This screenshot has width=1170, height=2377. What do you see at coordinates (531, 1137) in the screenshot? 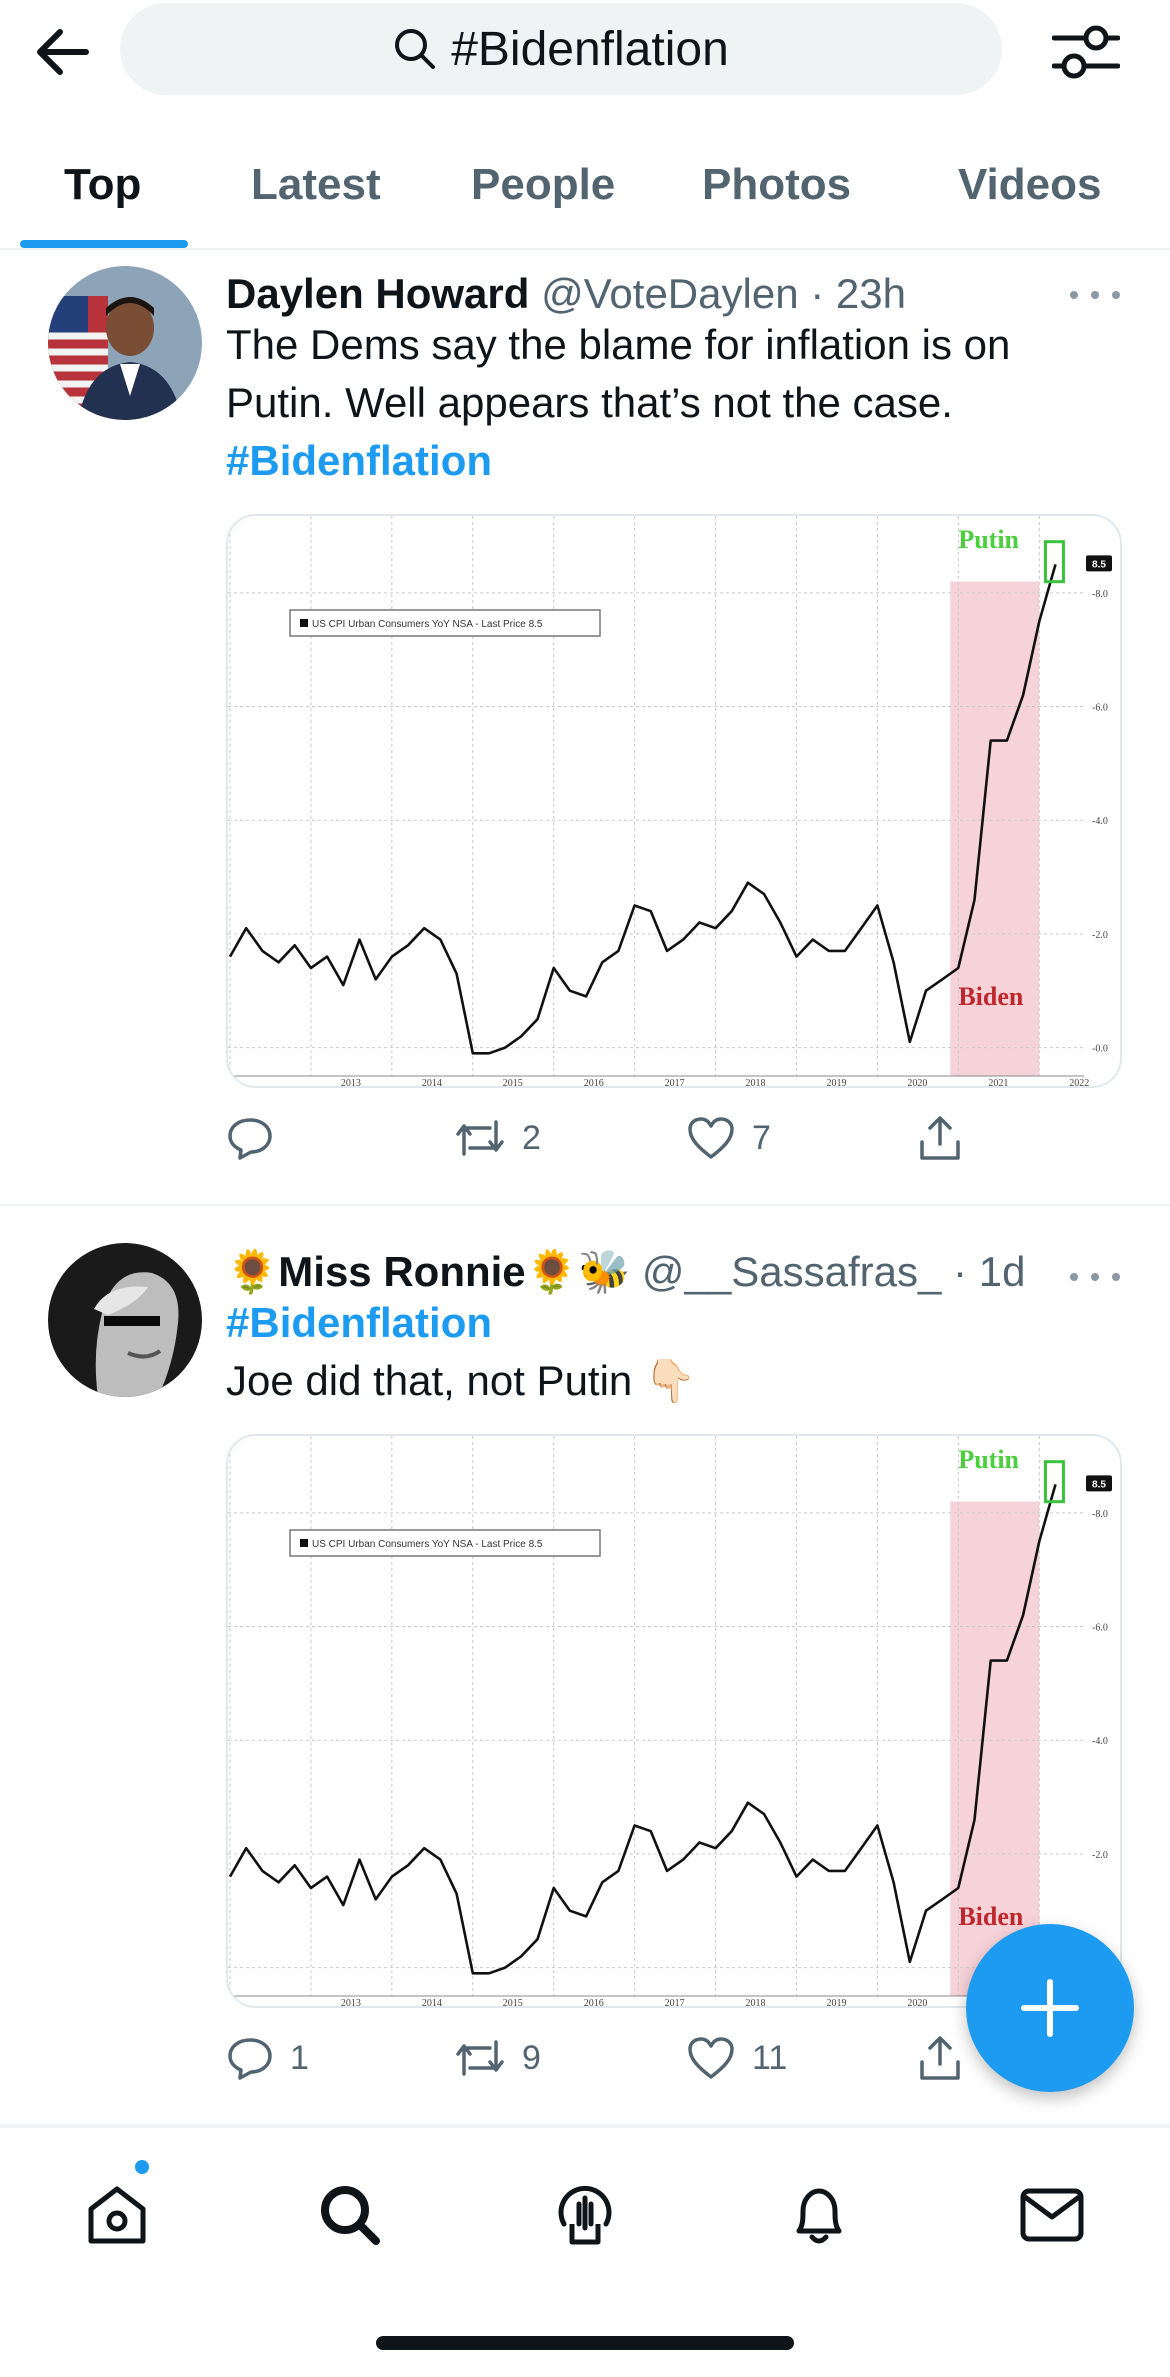
I see `retweet-count: 2` at bounding box center [531, 1137].